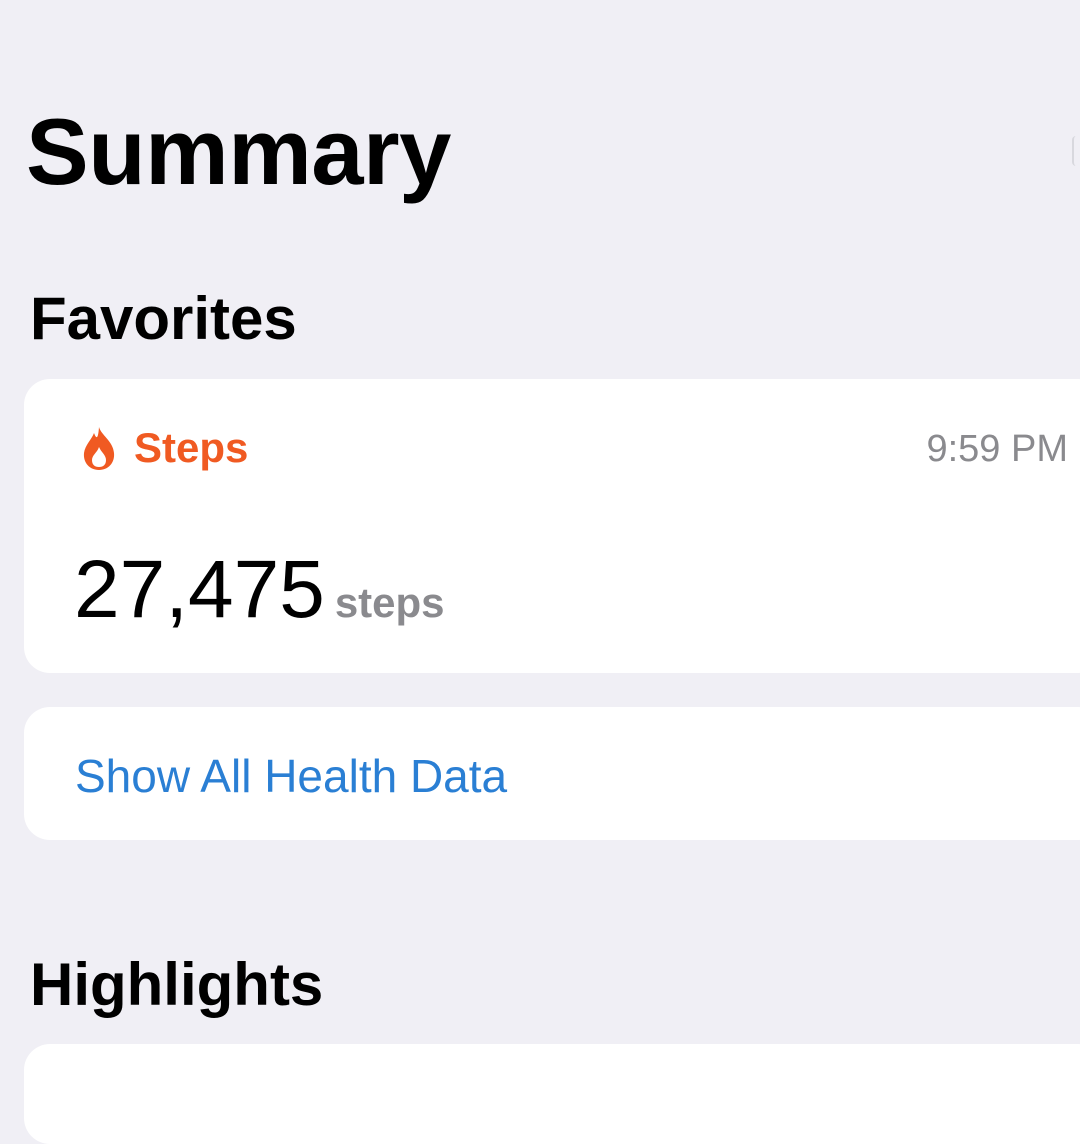 The width and height of the screenshot is (1080, 1144). I want to click on steps-card-time: 9:59 PM, so click(997, 449).